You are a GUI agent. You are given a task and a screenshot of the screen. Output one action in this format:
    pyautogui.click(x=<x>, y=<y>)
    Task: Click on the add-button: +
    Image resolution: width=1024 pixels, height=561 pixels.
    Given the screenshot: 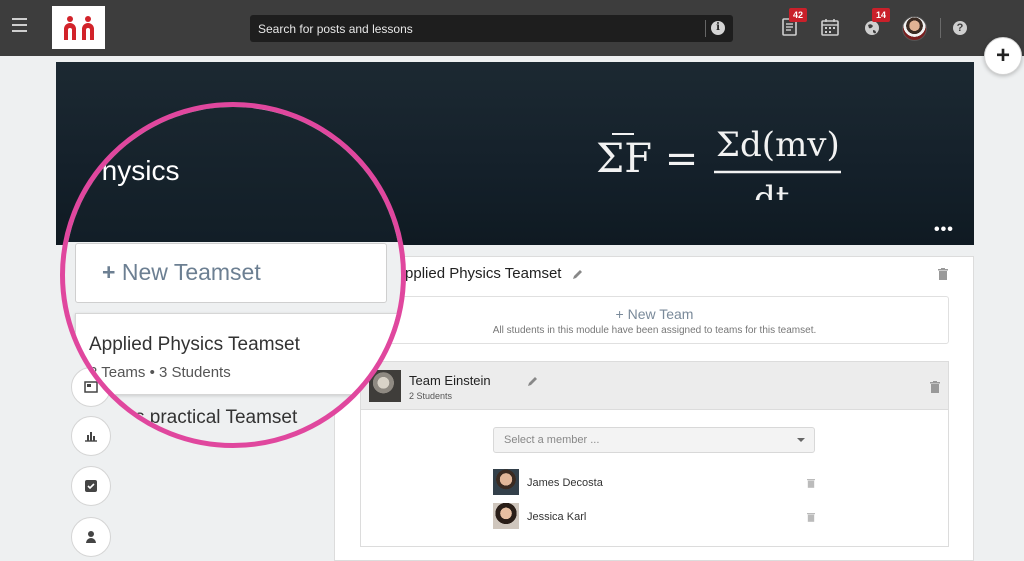 What is the action you would take?
    pyautogui.click(x=1003, y=56)
    